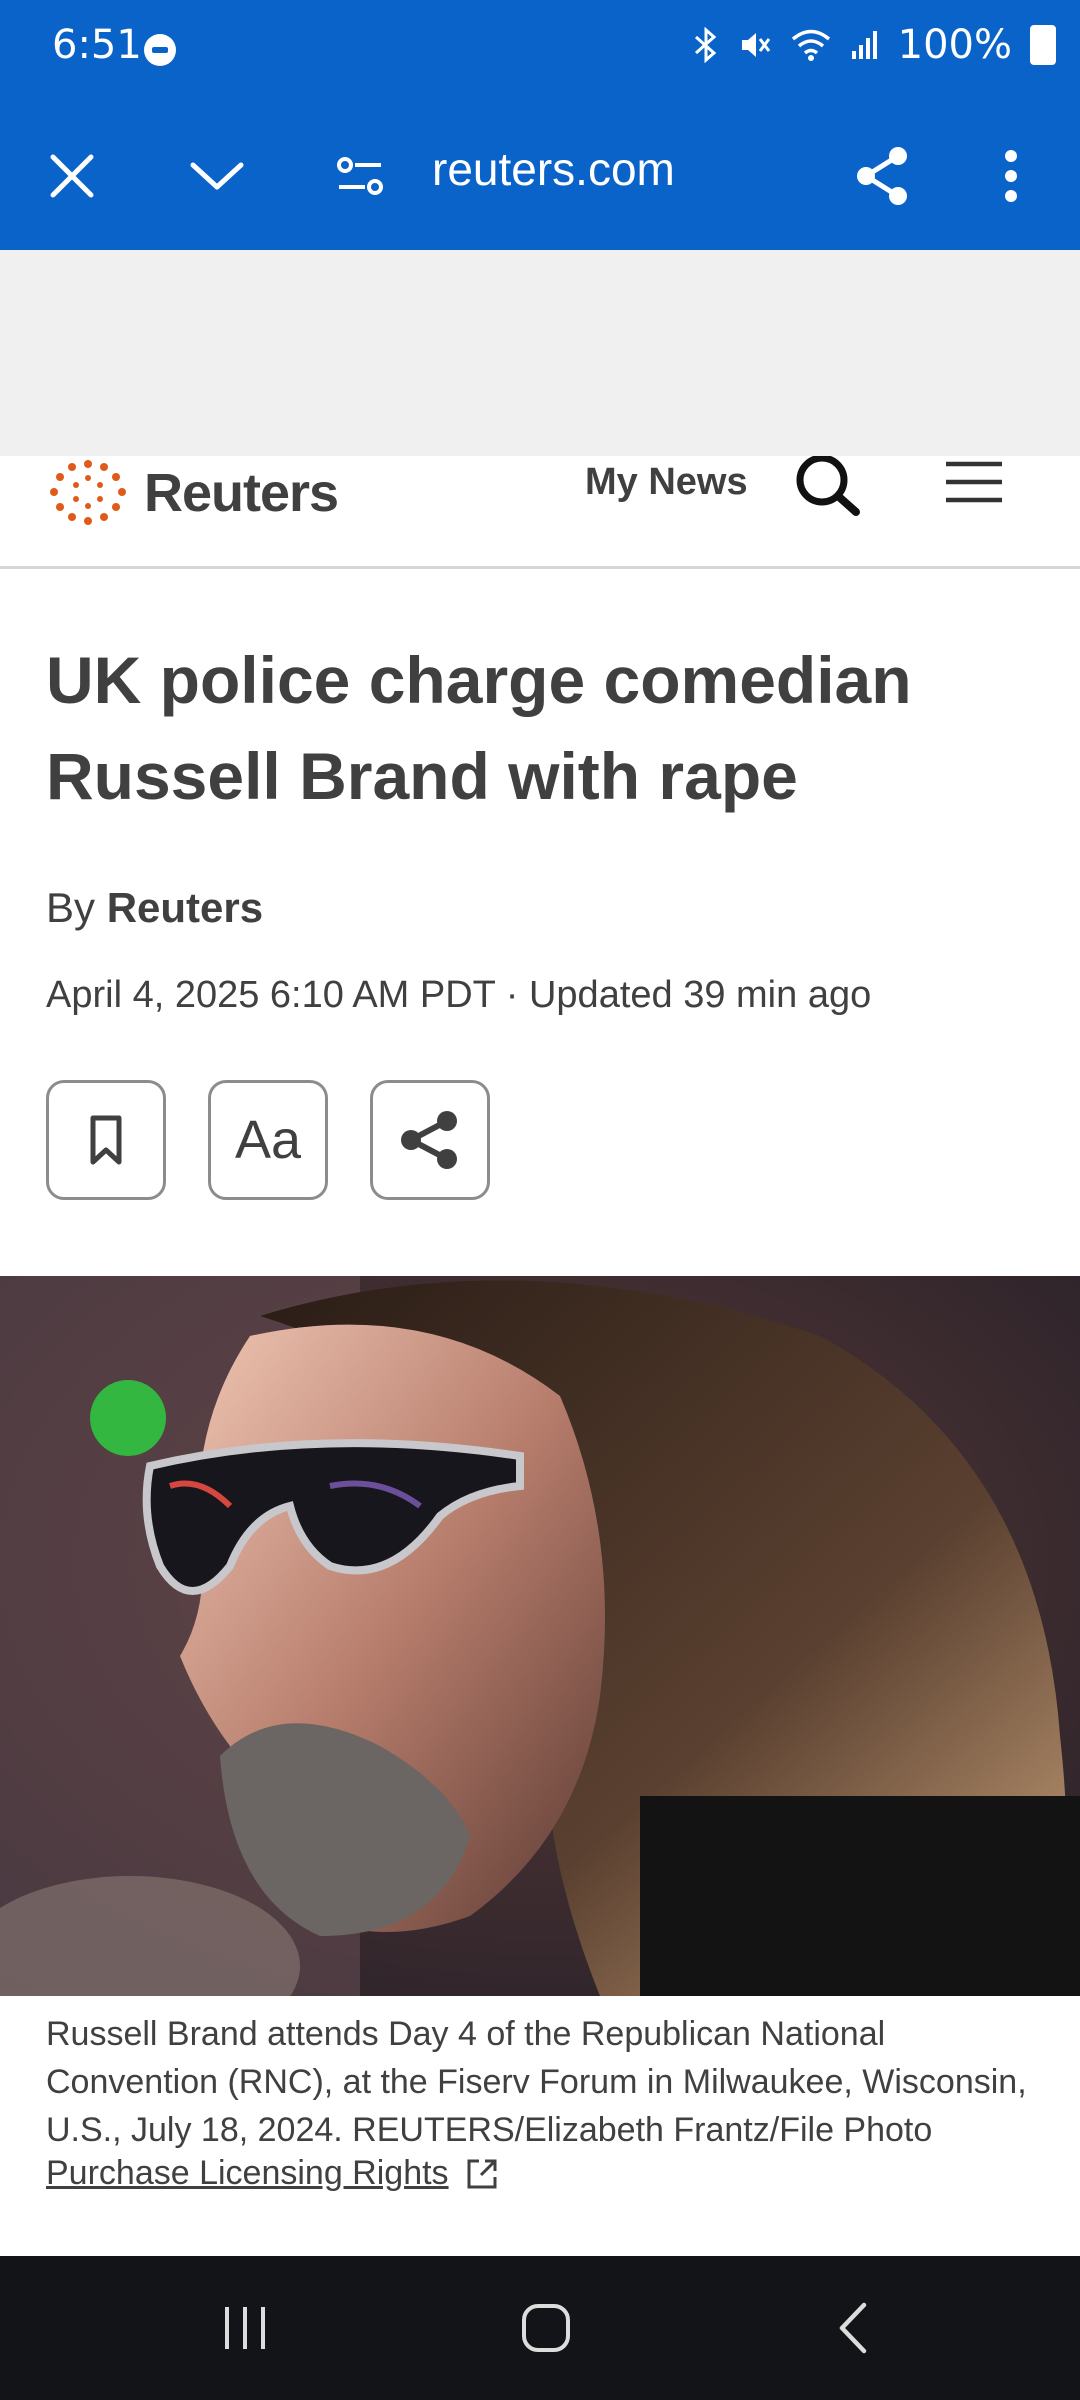 The image size is (1080, 2400). What do you see at coordinates (217, 176) in the screenshot?
I see `chevron-down-icon` at bounding box center [217, 176].